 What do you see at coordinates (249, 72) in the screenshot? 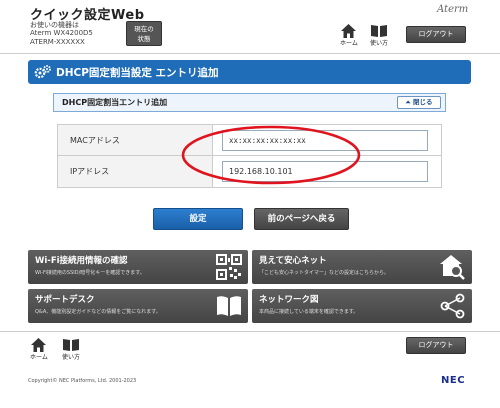
I see `page-title-bar: DHCP固定割当設定 エントリ追加` at bounding box center [249, 72].